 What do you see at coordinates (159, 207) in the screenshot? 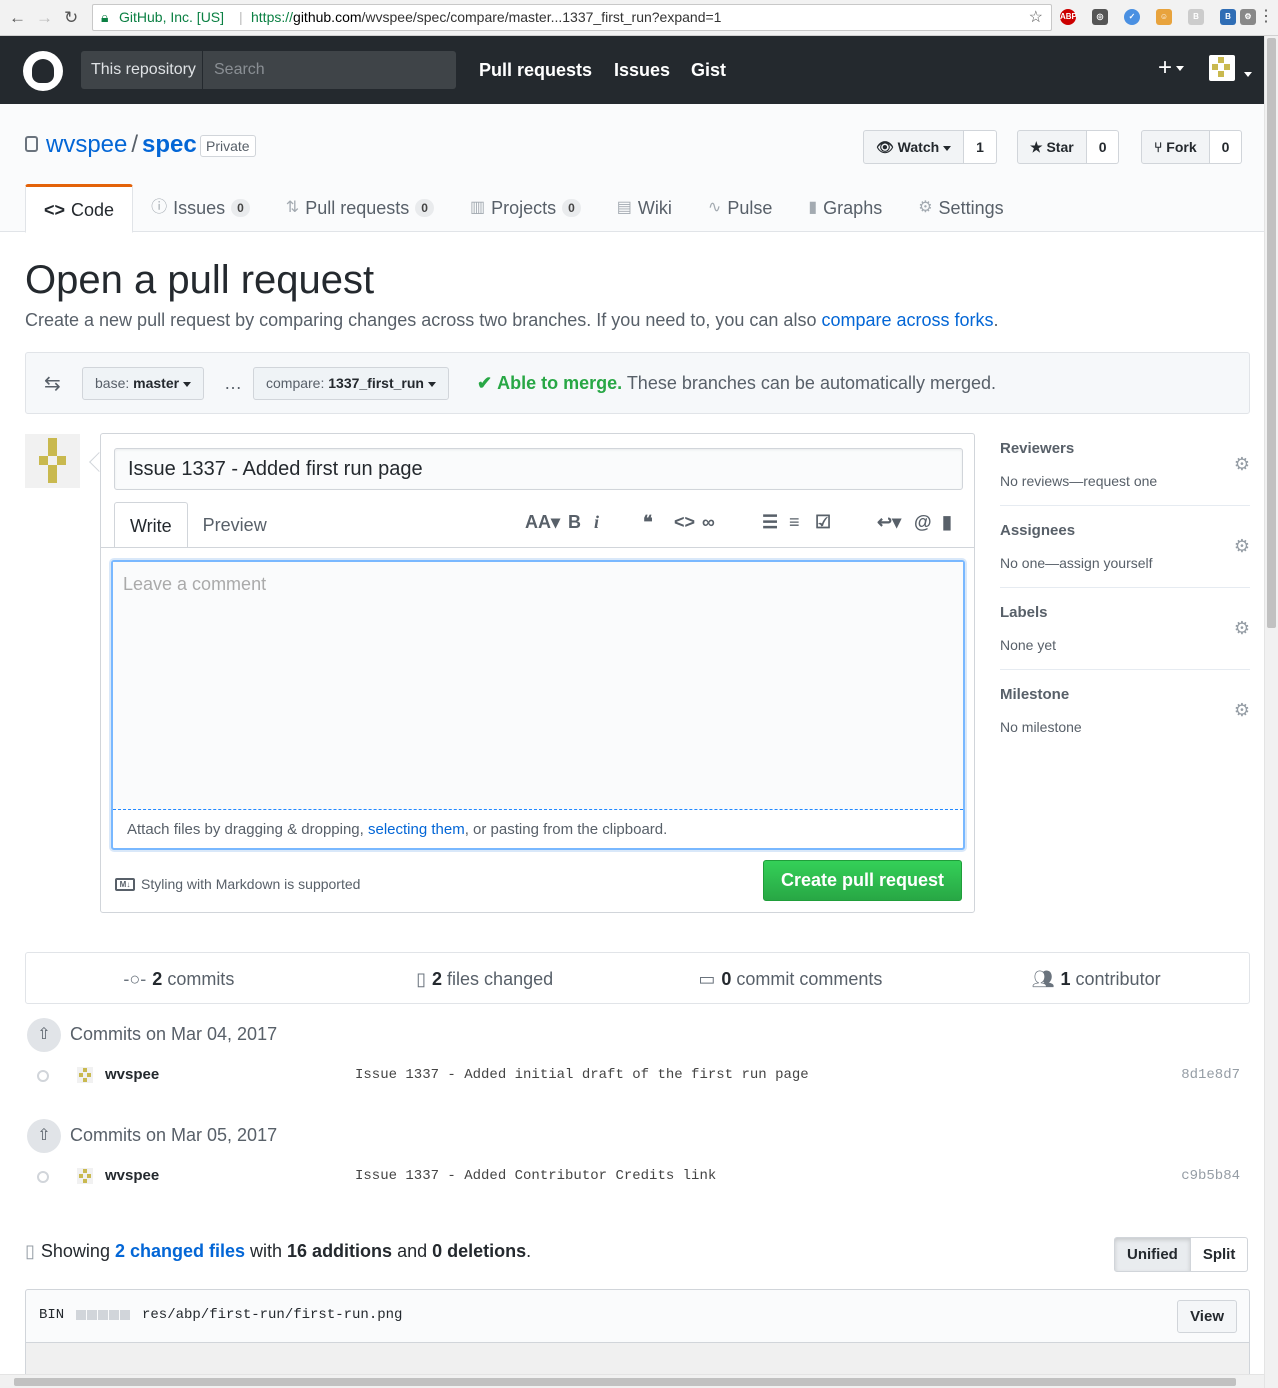
I see `issue-icon: ⓘ` at bounding box center [159, 207].